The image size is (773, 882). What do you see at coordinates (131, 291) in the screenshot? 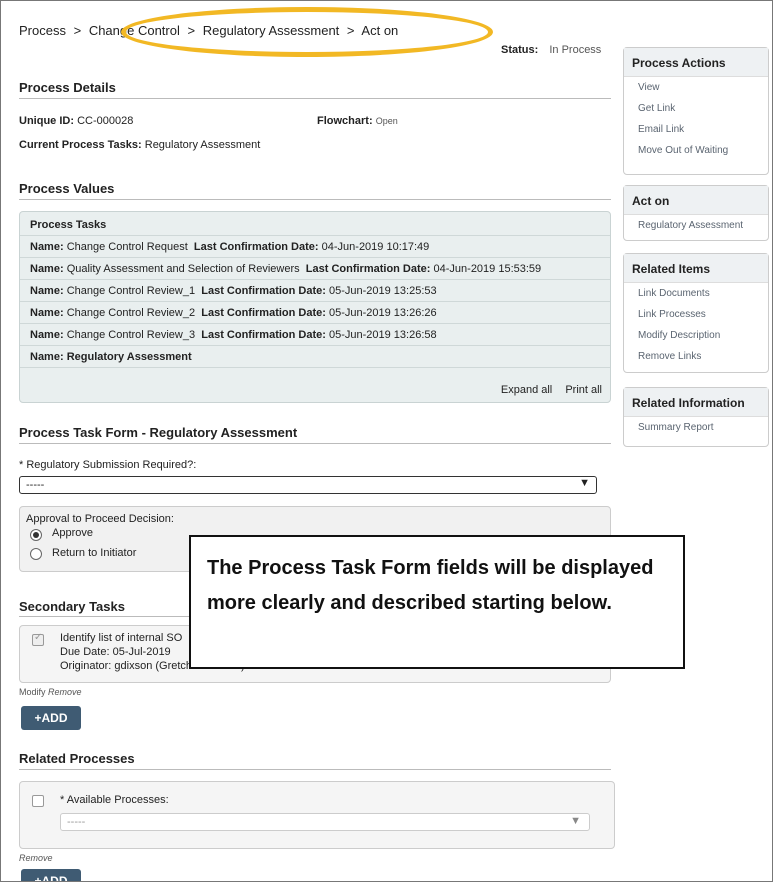
I see `task-name: Change Control Review_1` at bounding box center [131, 291].